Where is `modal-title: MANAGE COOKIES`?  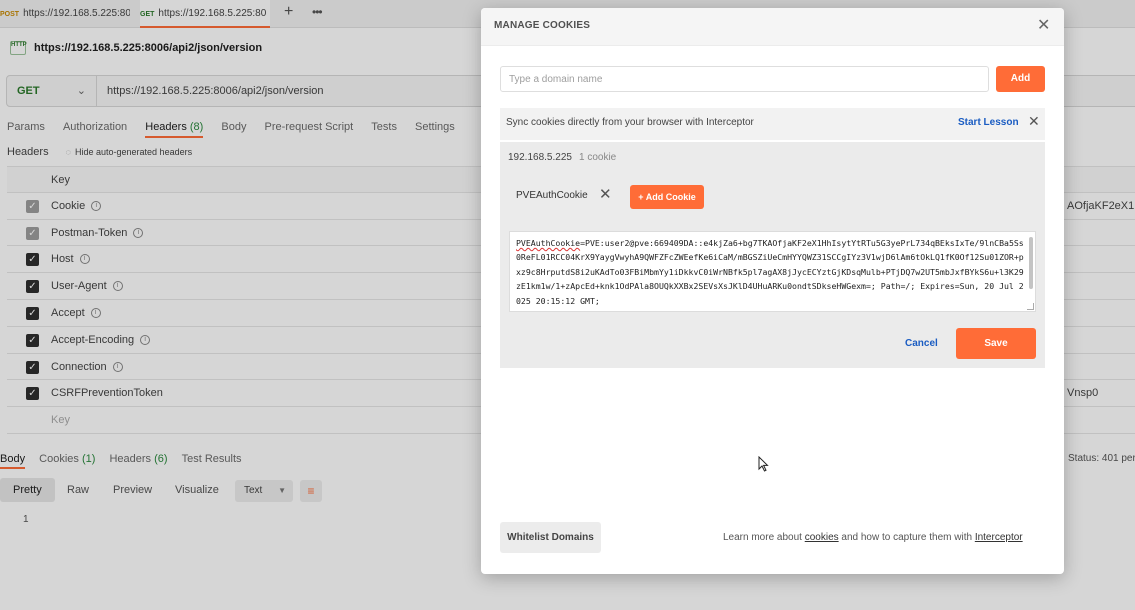 modal-title: MANAGE COOKIES is located at coordinates (542, 25).